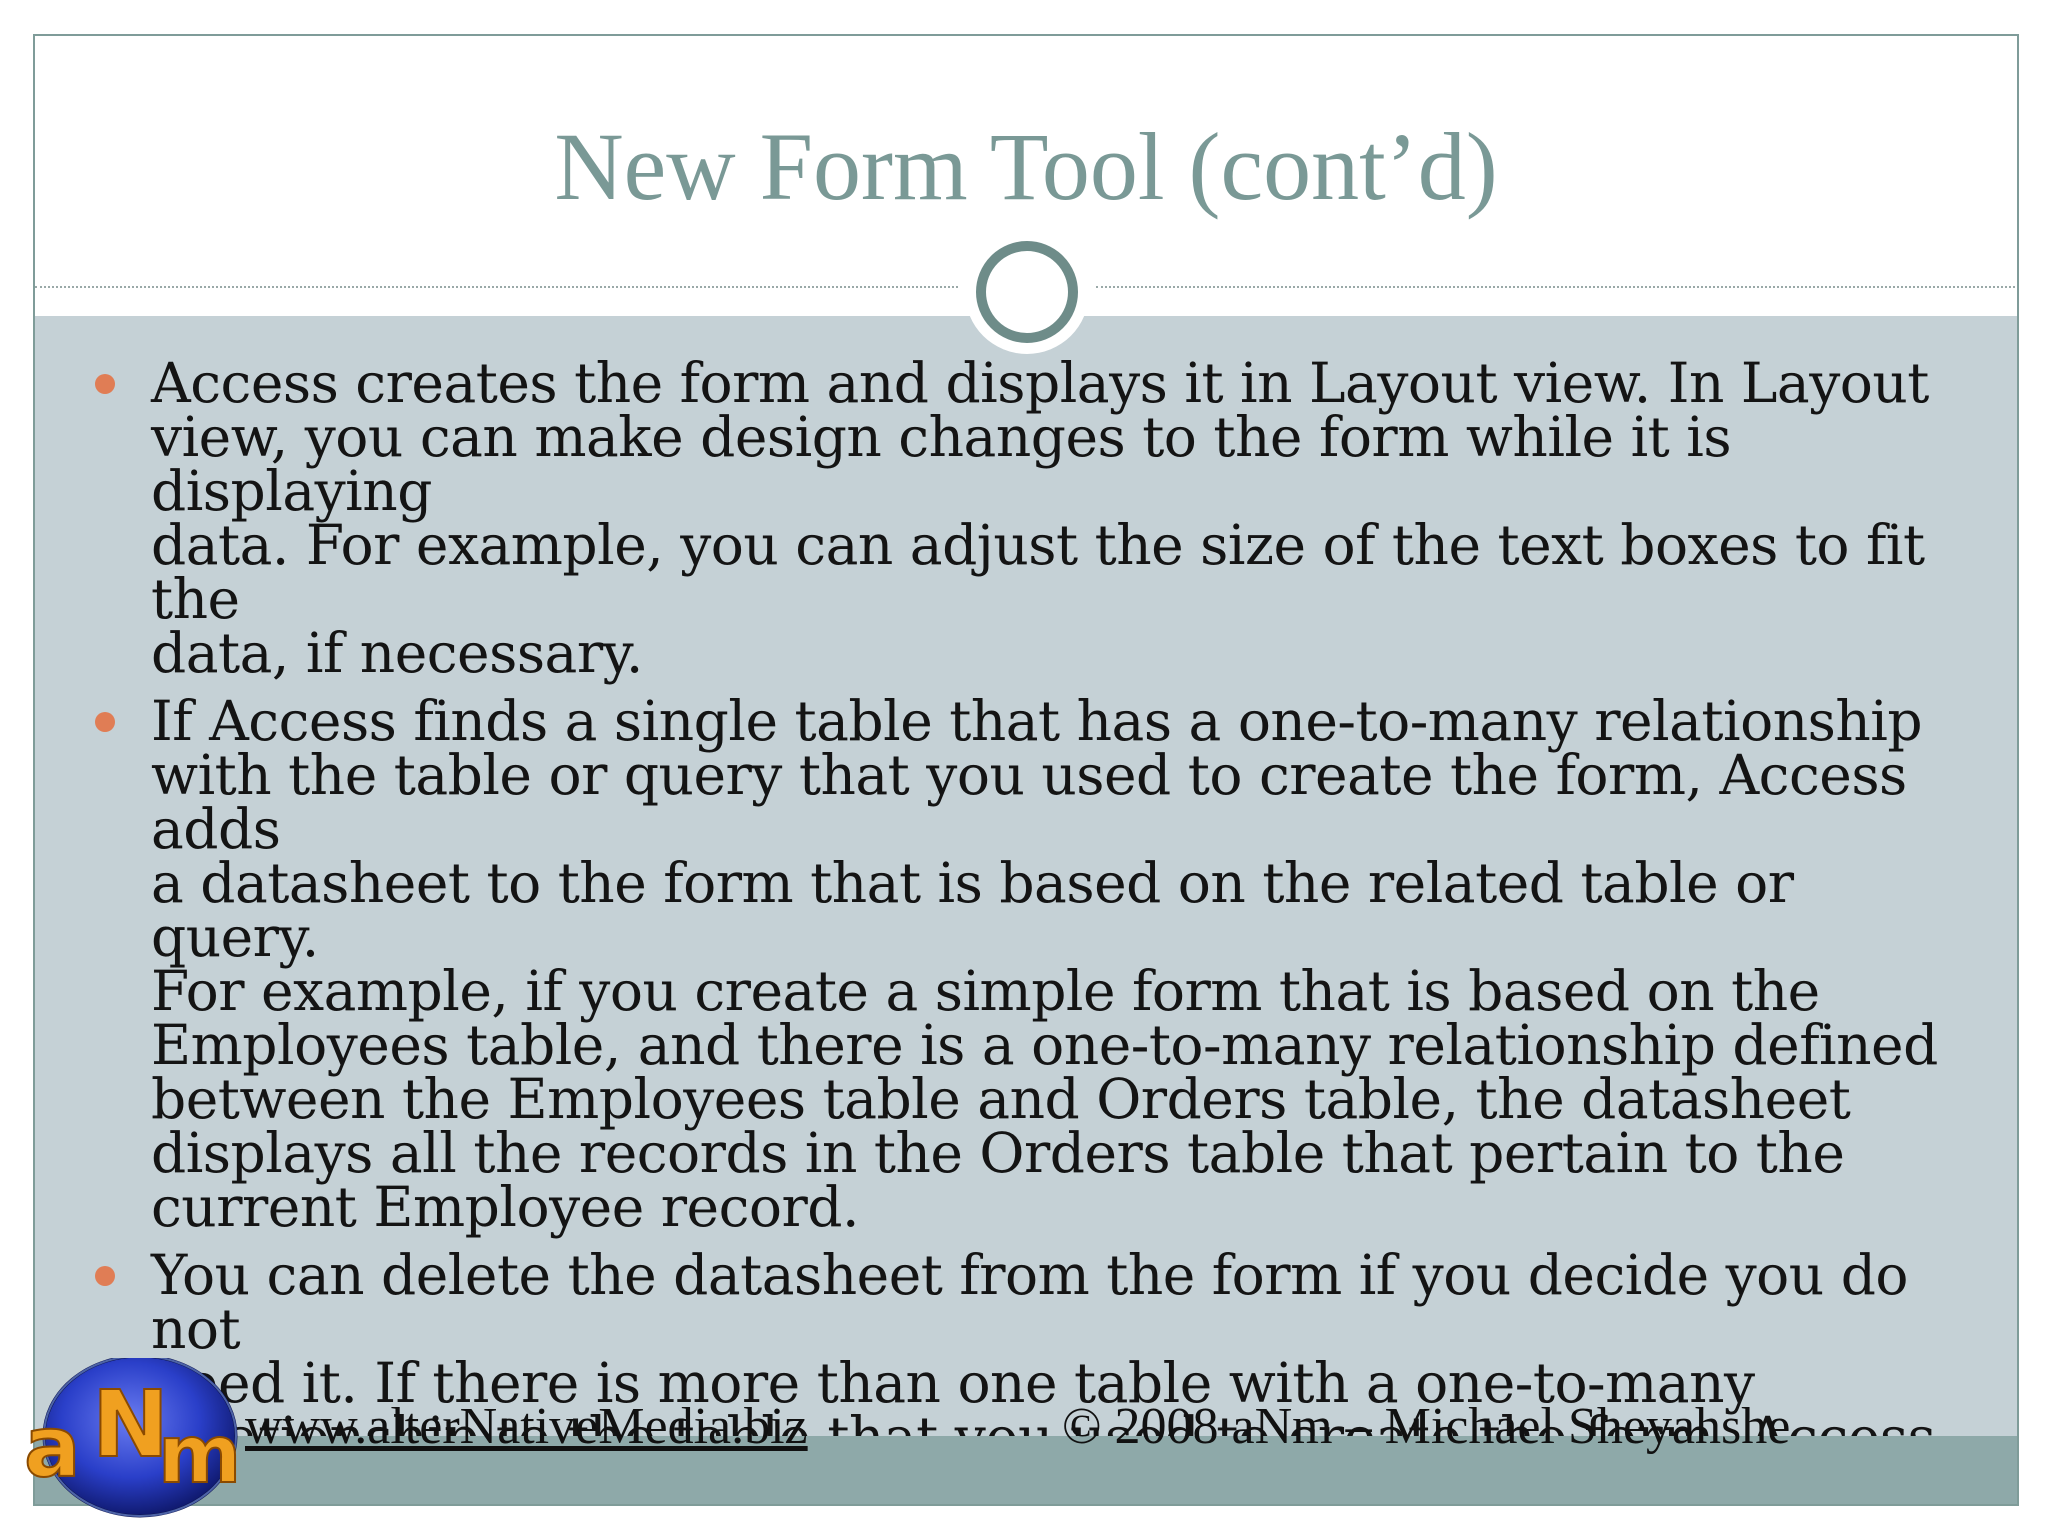 This screenshot has height=1536, width=2048. What do you see at coordinates (1426, 1426) in the screenshot?
I see `footer-copyright: © 2008 aNm – Michael Sheyahshe` at bounding box center [1426, 1426].